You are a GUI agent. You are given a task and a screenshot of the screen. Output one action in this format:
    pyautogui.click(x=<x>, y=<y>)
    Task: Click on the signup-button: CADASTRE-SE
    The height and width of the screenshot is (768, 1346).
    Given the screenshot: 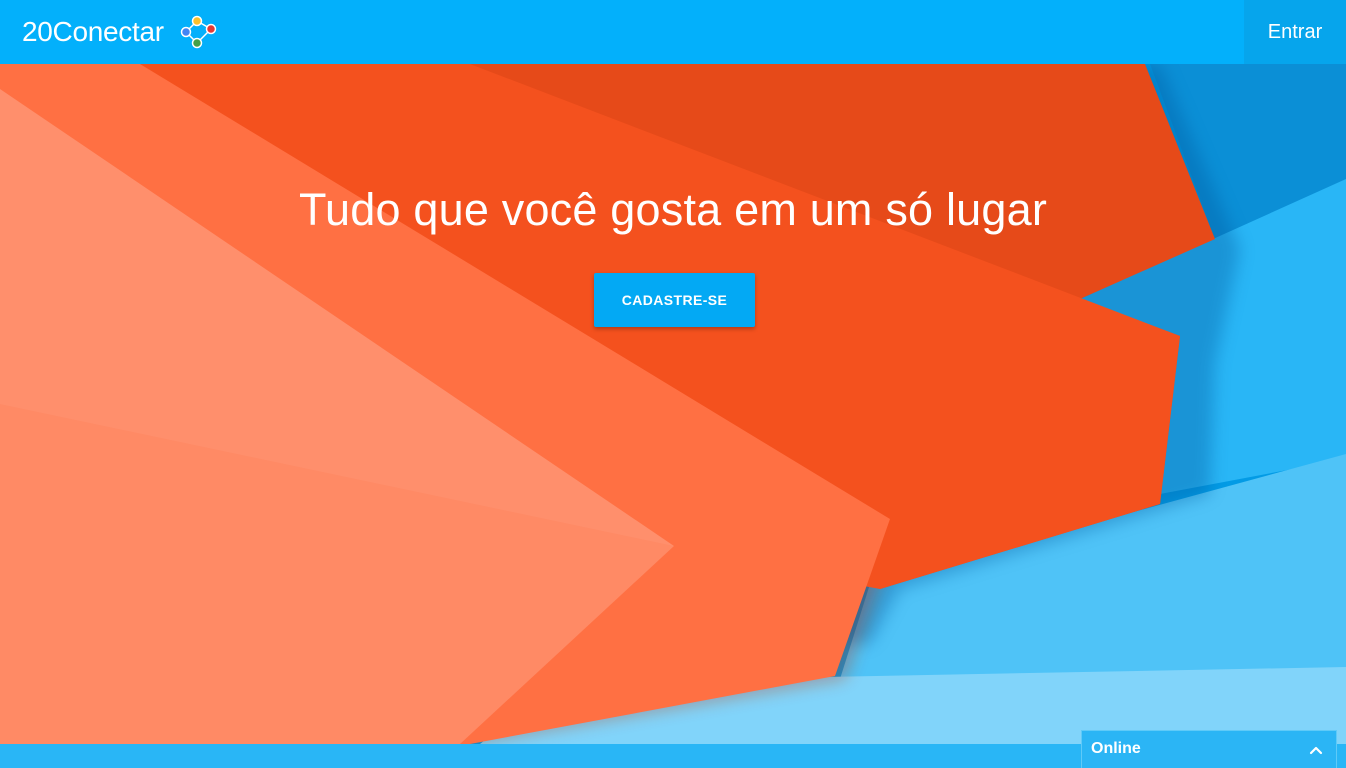 What is the action you would take?
    pyautogui.click(x=674, y=300)
    